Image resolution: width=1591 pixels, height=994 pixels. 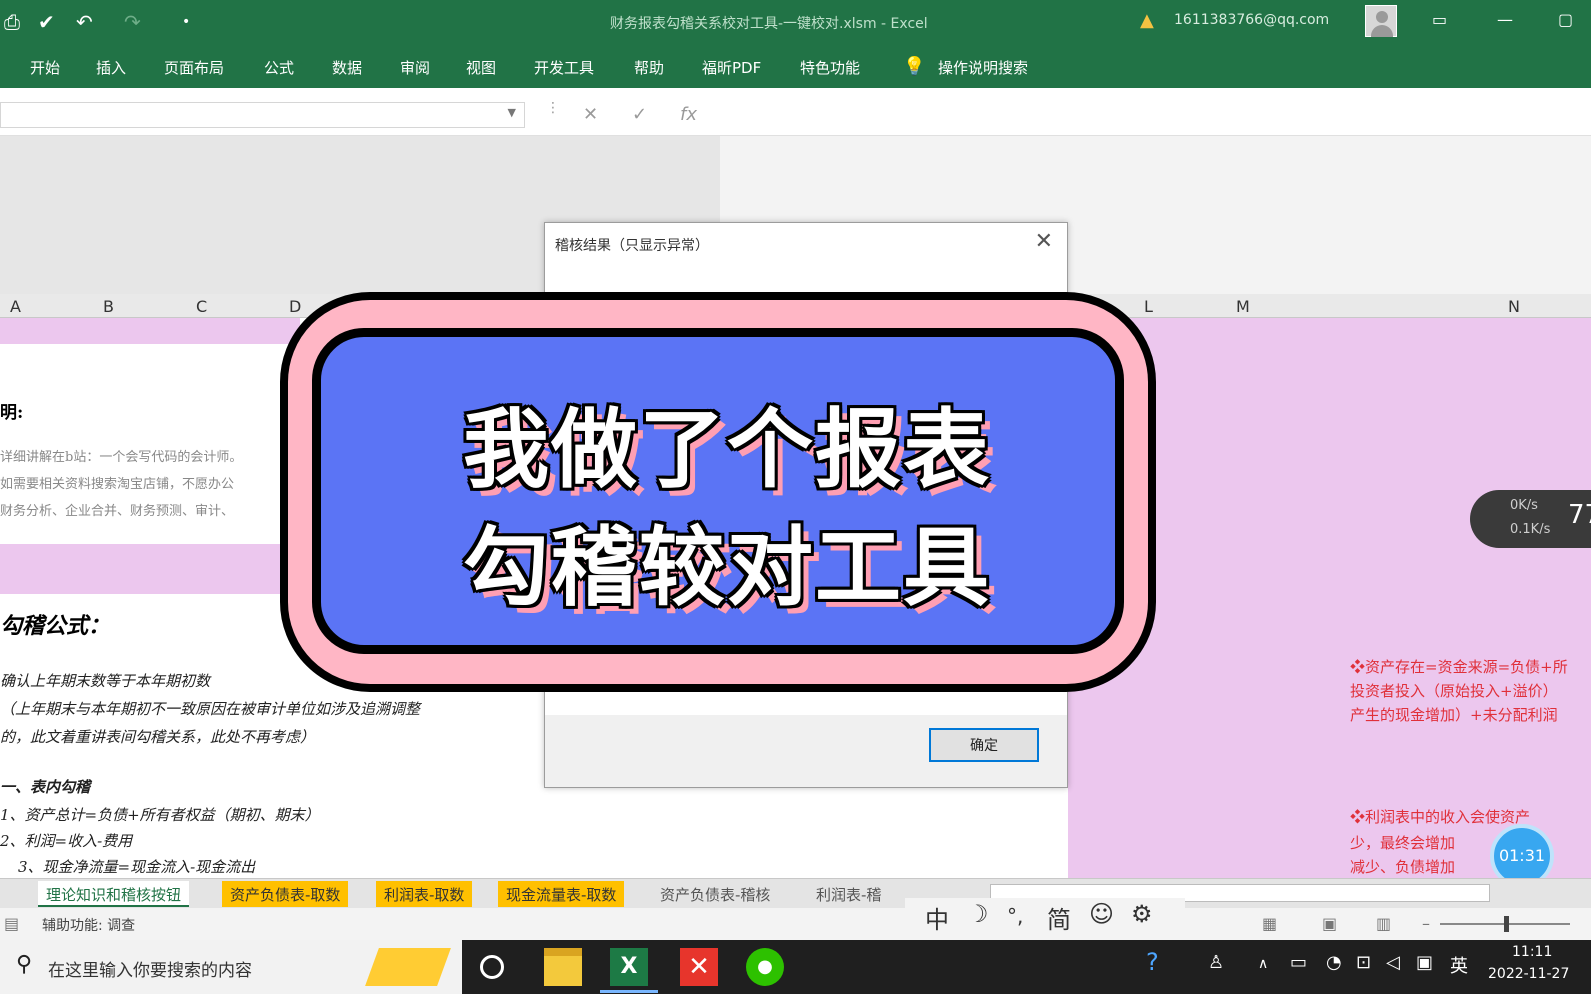 What do you see at coordinates (1403, 843) in the screenshot?
I see `note-red-line: 少，最终会增加` at bounding box center [1403, 843].